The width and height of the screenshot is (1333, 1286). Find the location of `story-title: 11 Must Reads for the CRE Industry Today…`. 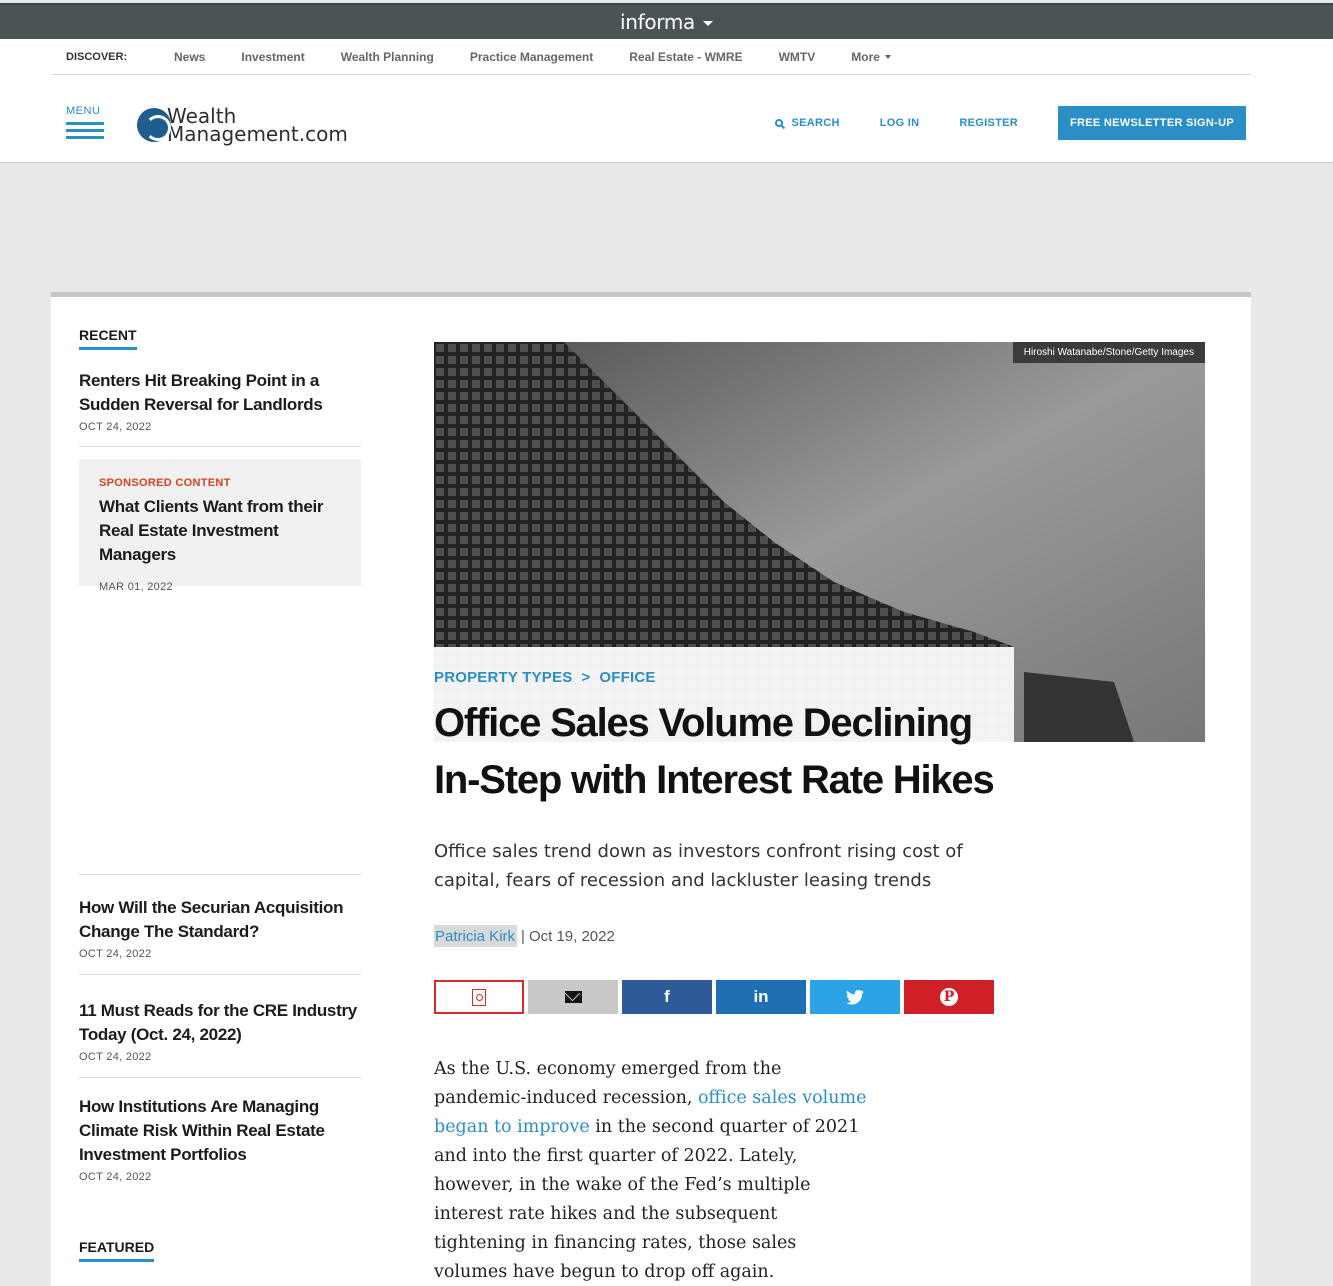

story-title: 11 Must Reads for the CRE Industry Today… is located at coordinates (220, 1023).